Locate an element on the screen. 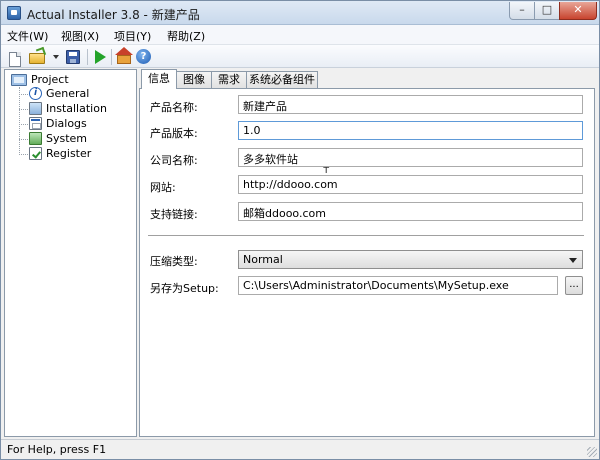 This screenshot has height=460, width=600. run-icon is located at coordinates (100, 57).